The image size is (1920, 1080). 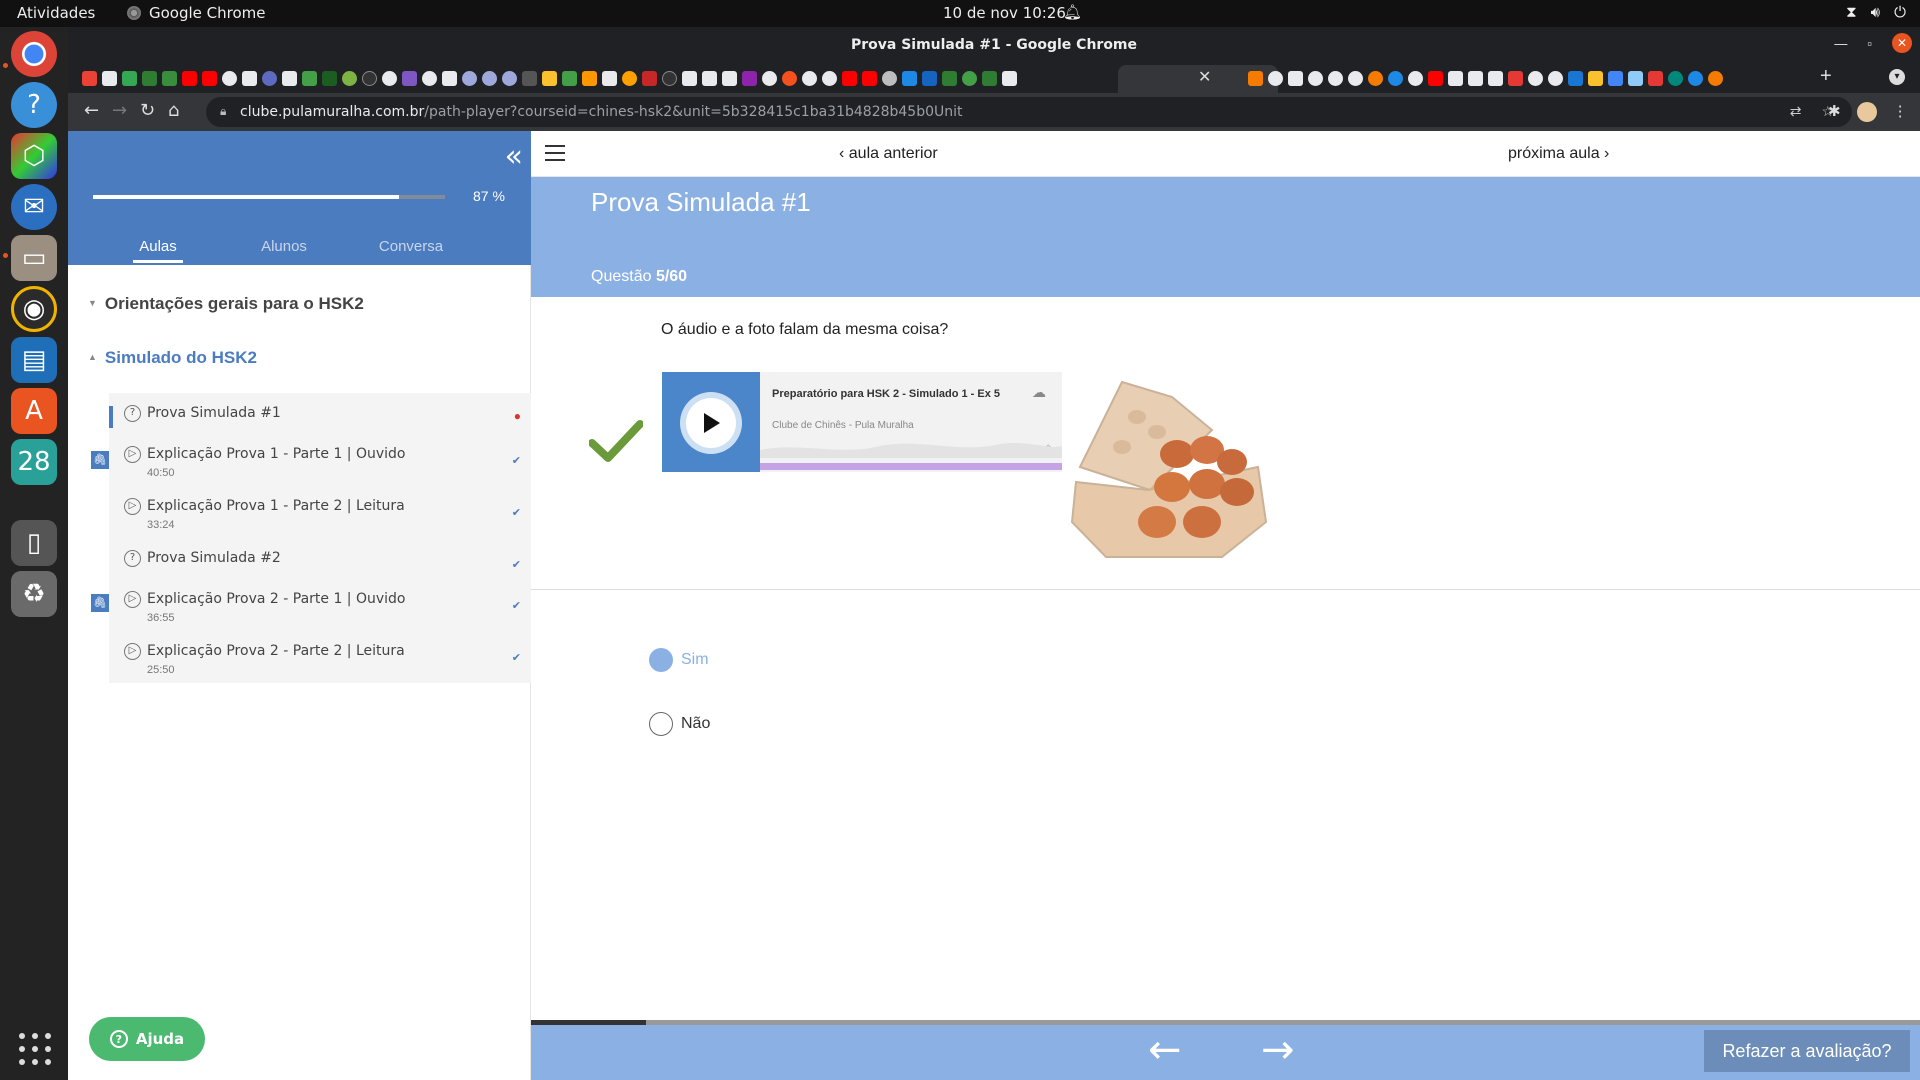 I want to click on previous-question-arrow-icon: ←, so click(x=1165, y=1050).